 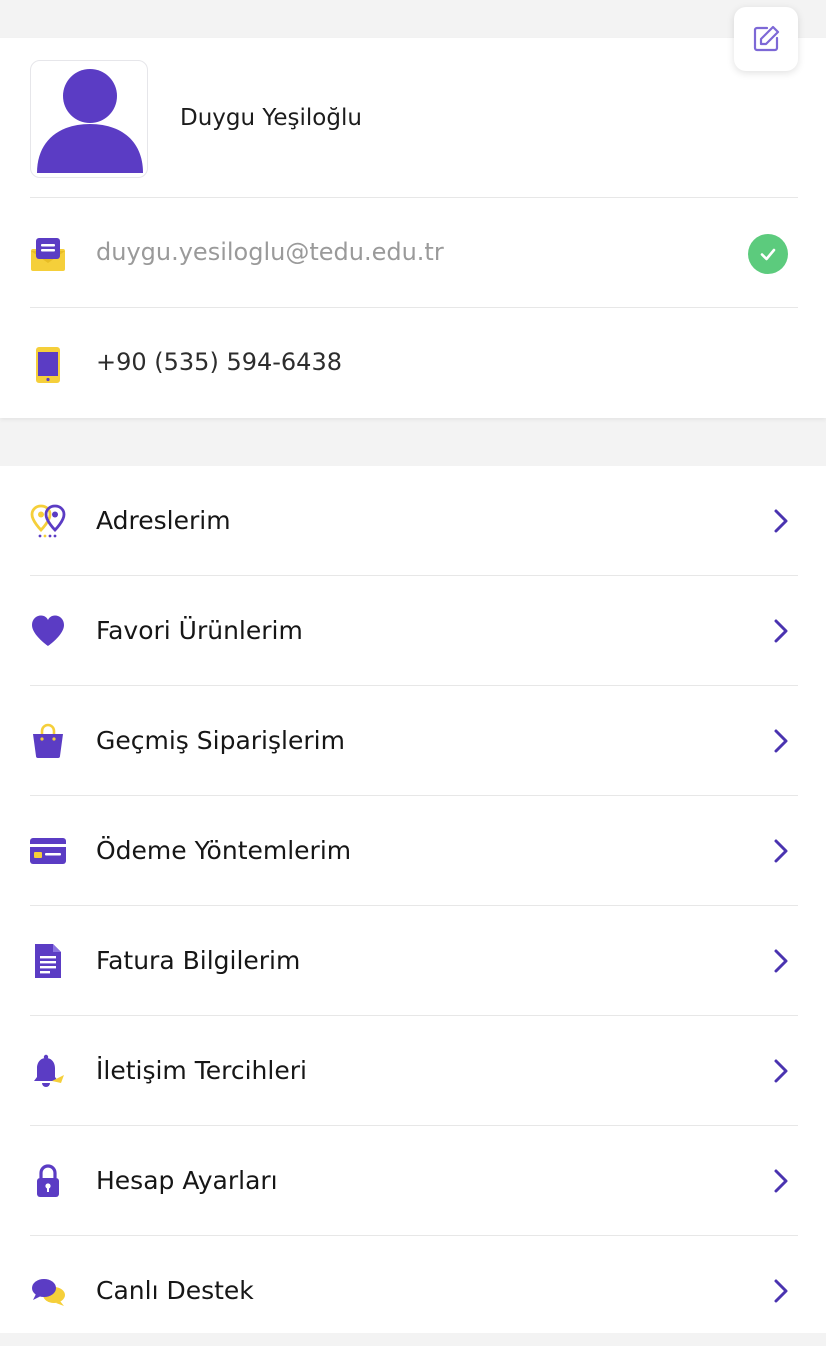 I want to click on menu-item-label: Favori Ürünlerim, so click(x=199, y=630).